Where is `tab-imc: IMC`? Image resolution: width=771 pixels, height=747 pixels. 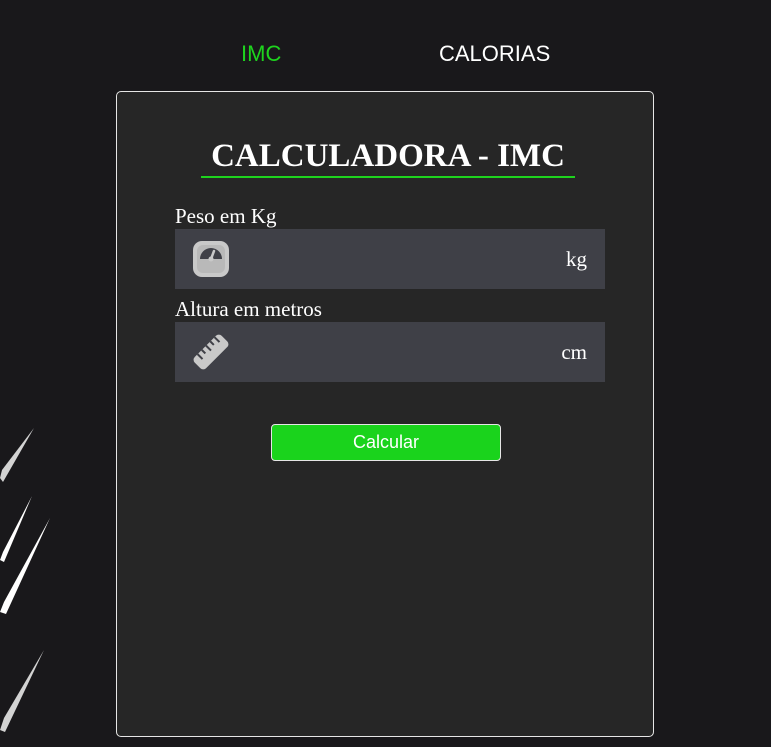 tab-imc: IMC is located at coordinates (261, 54).